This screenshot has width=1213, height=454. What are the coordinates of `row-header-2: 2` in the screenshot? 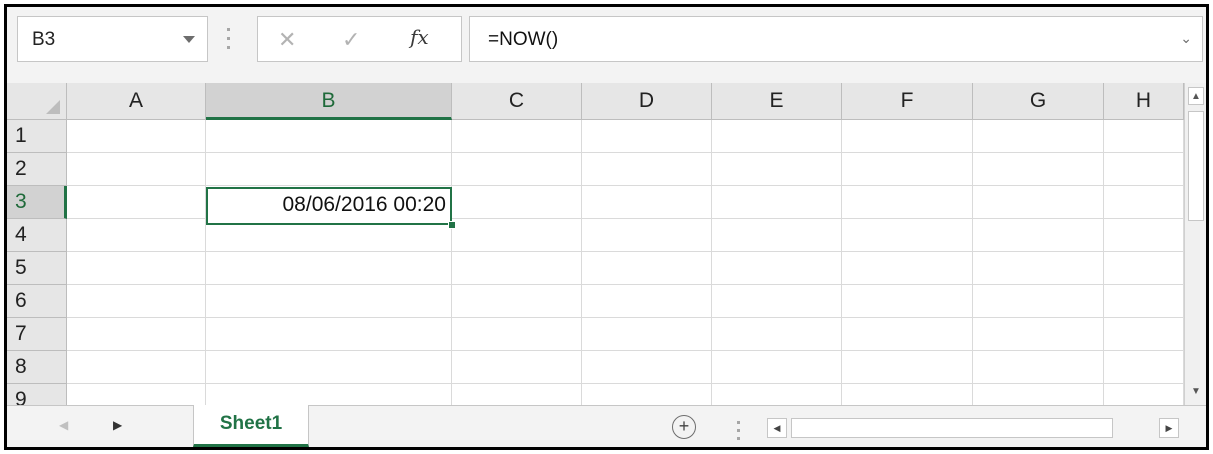 It's located at (37, 169).